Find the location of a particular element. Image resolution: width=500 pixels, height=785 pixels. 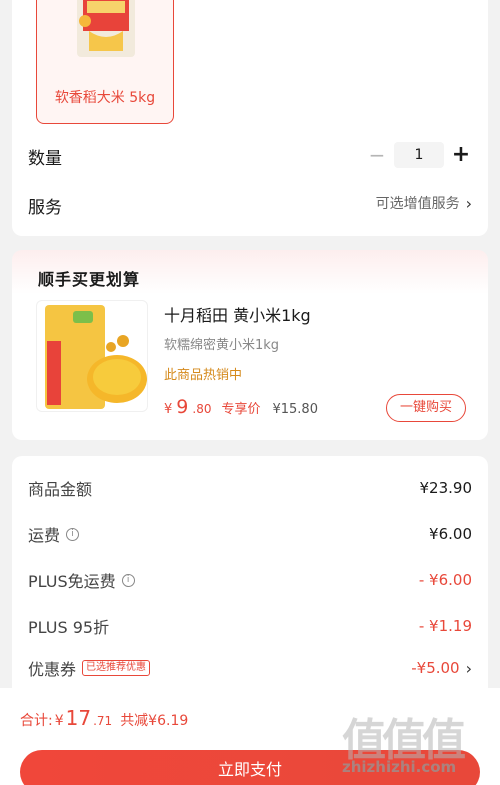

price-currency: ¥ is located at coordinates (168, 409).